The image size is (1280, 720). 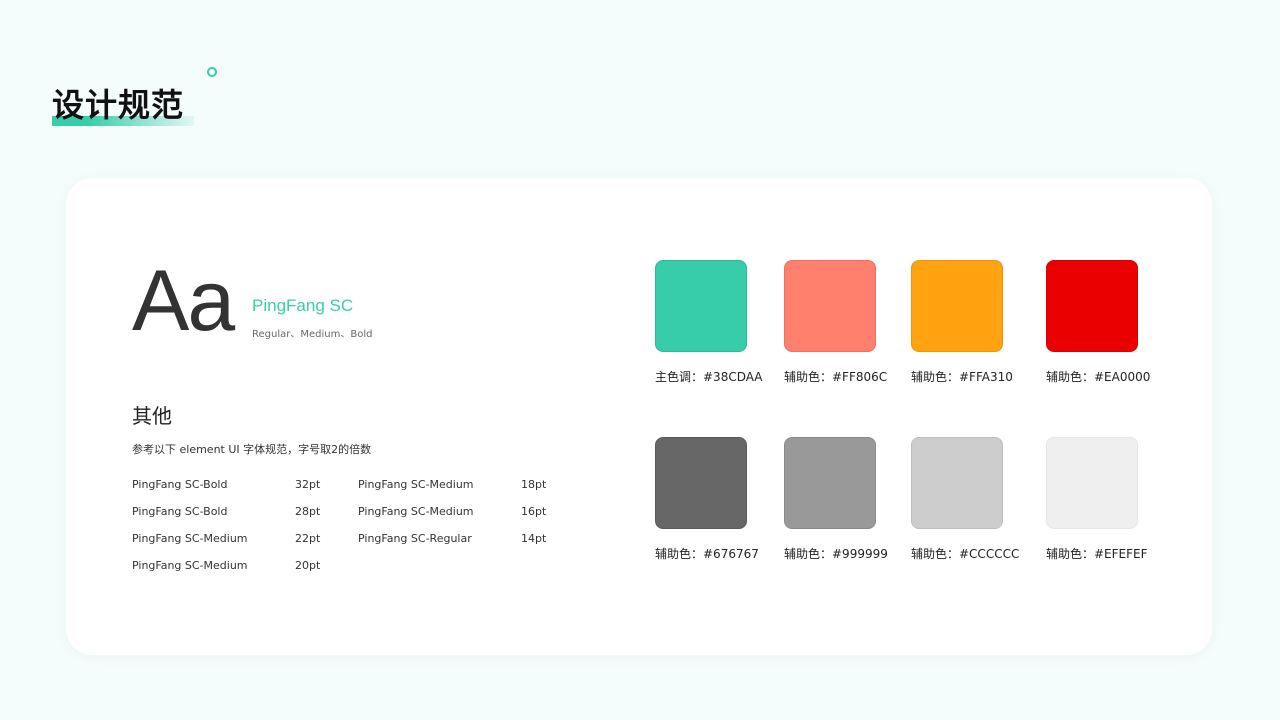 I want to click on font-name: PingFang SC, so click(x=303, y=305).